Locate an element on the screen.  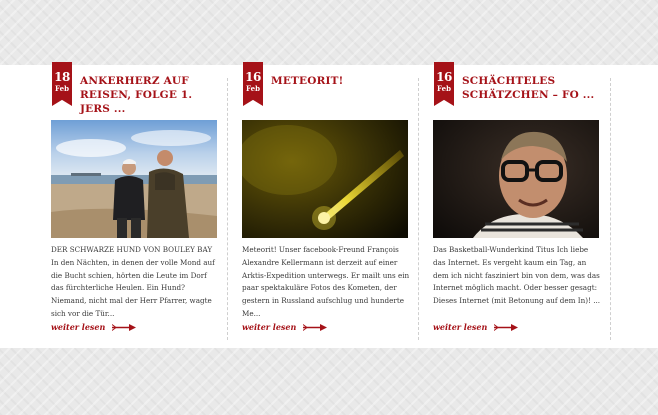
date-ribbon: 18 Feb is located at coordinates (62, 84).